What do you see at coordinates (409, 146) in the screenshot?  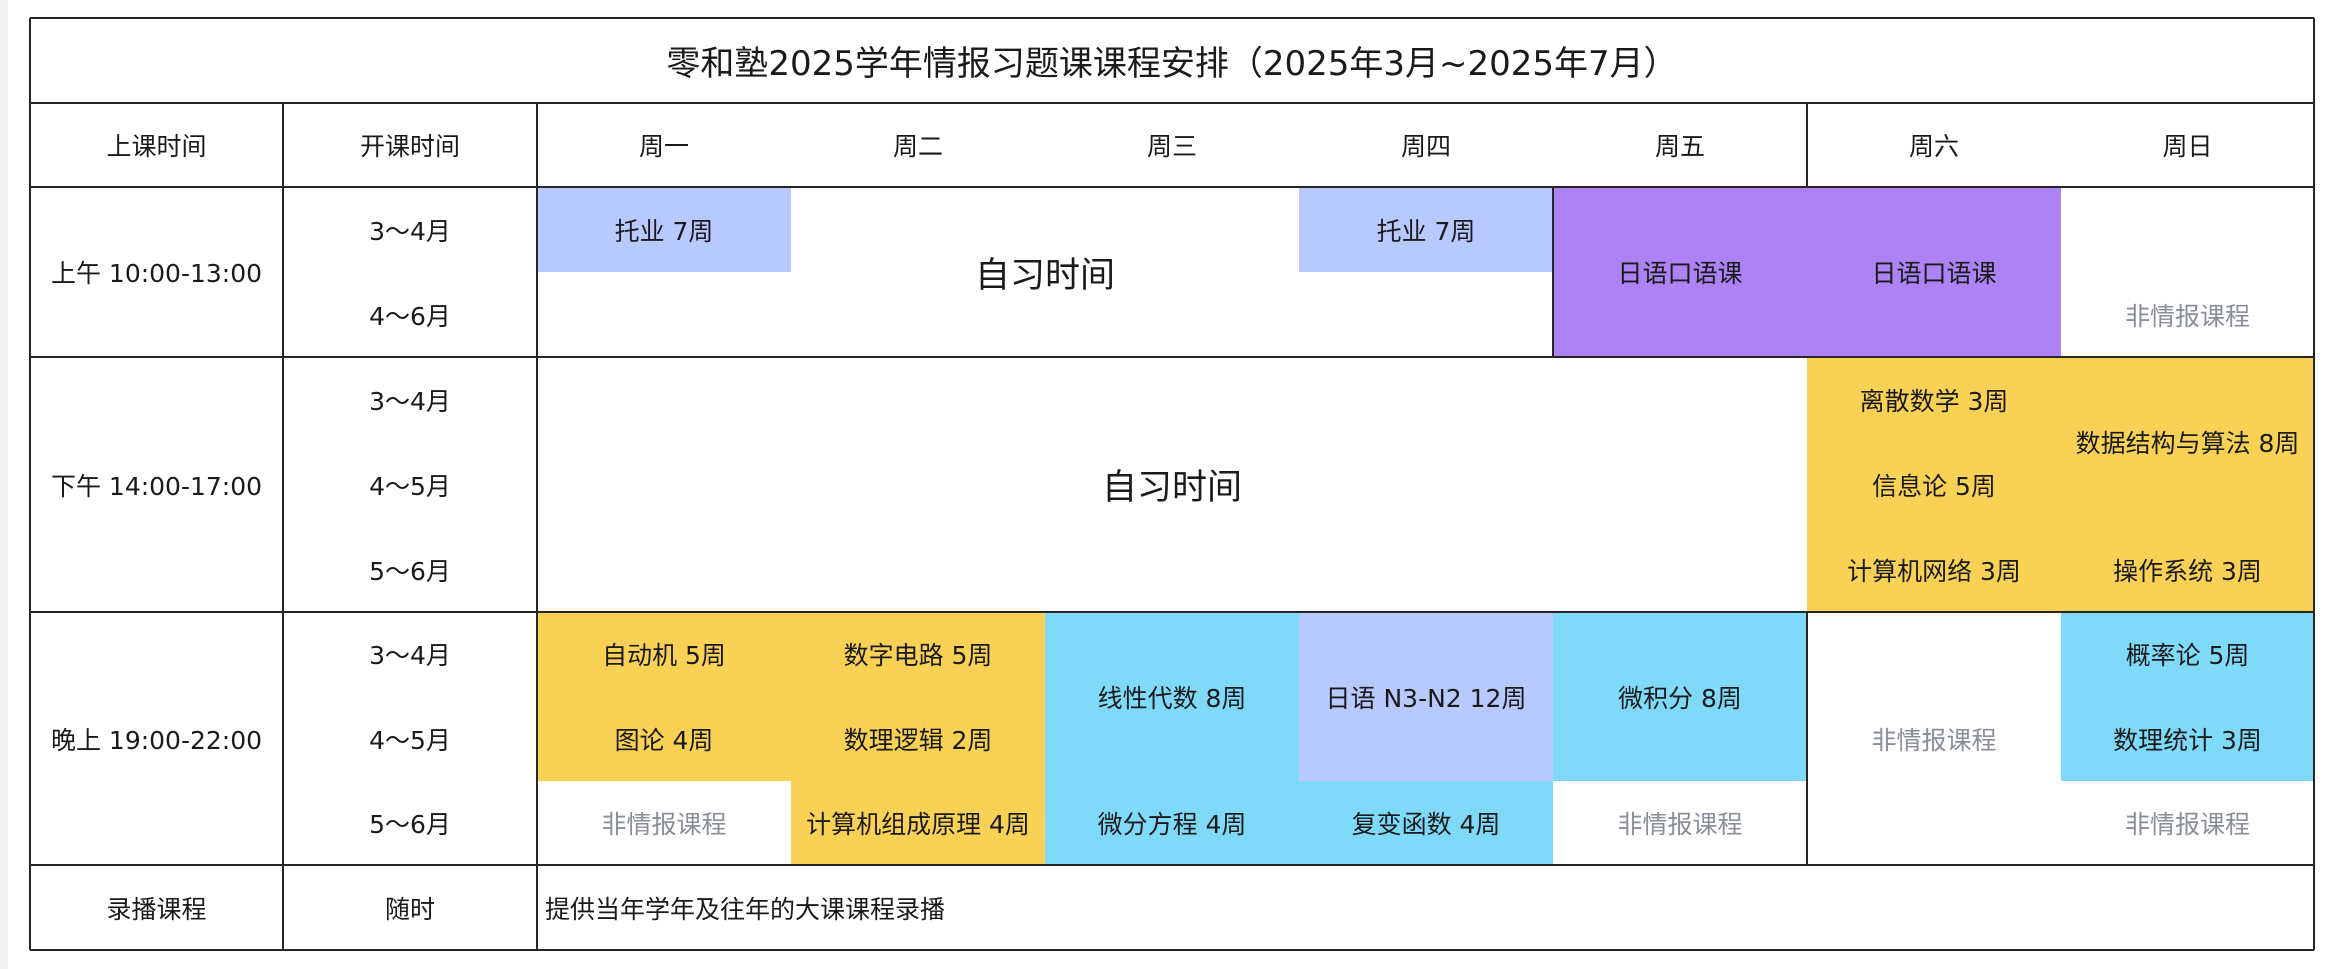 I see `header-open-time: 开课时间` at bounding box center [409, 146].